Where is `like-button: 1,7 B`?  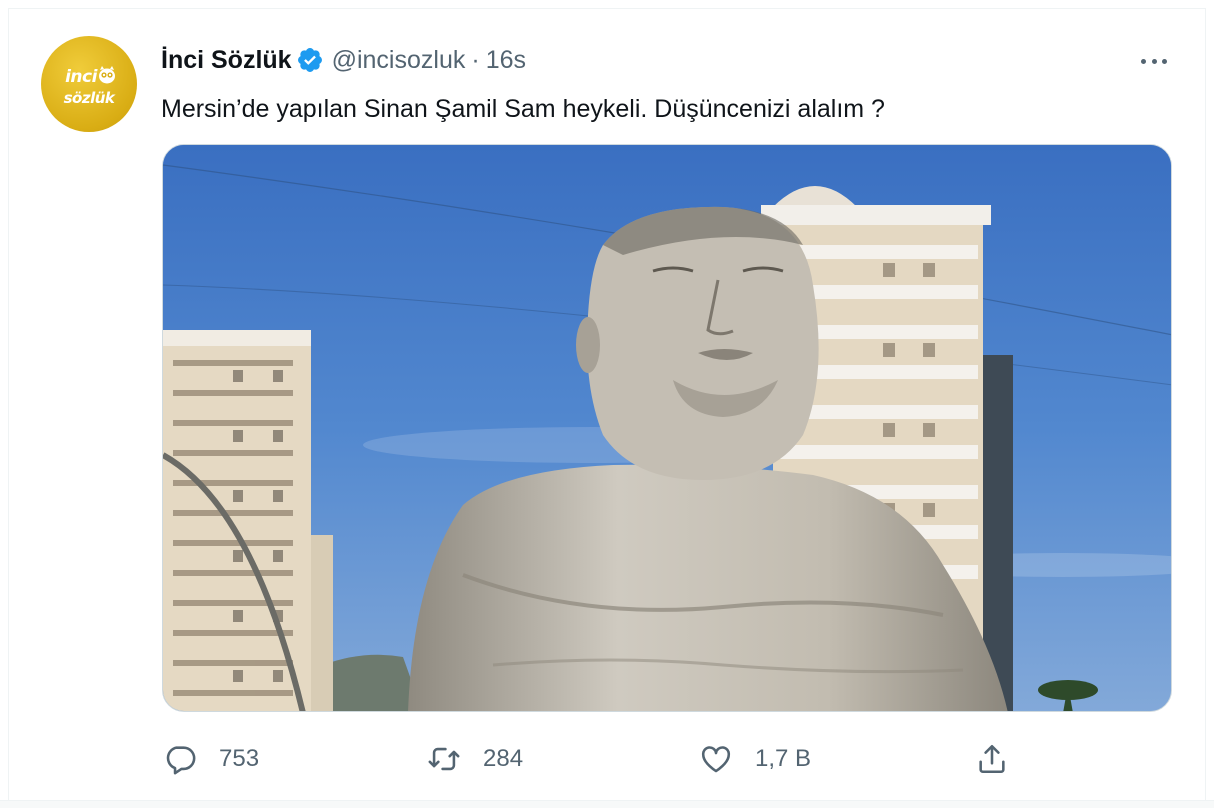 like-button: 1,7 B is located at coordinates (755, 759).